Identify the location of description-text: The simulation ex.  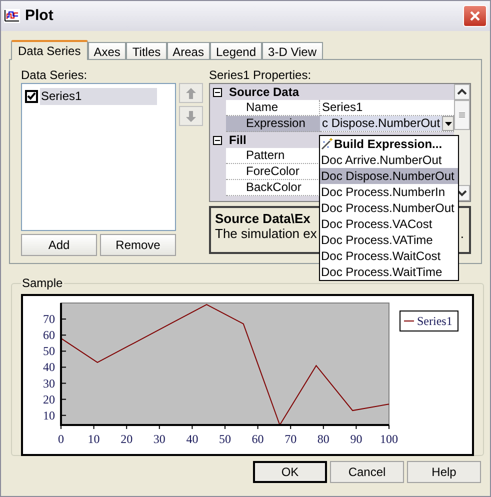
(266, 233).